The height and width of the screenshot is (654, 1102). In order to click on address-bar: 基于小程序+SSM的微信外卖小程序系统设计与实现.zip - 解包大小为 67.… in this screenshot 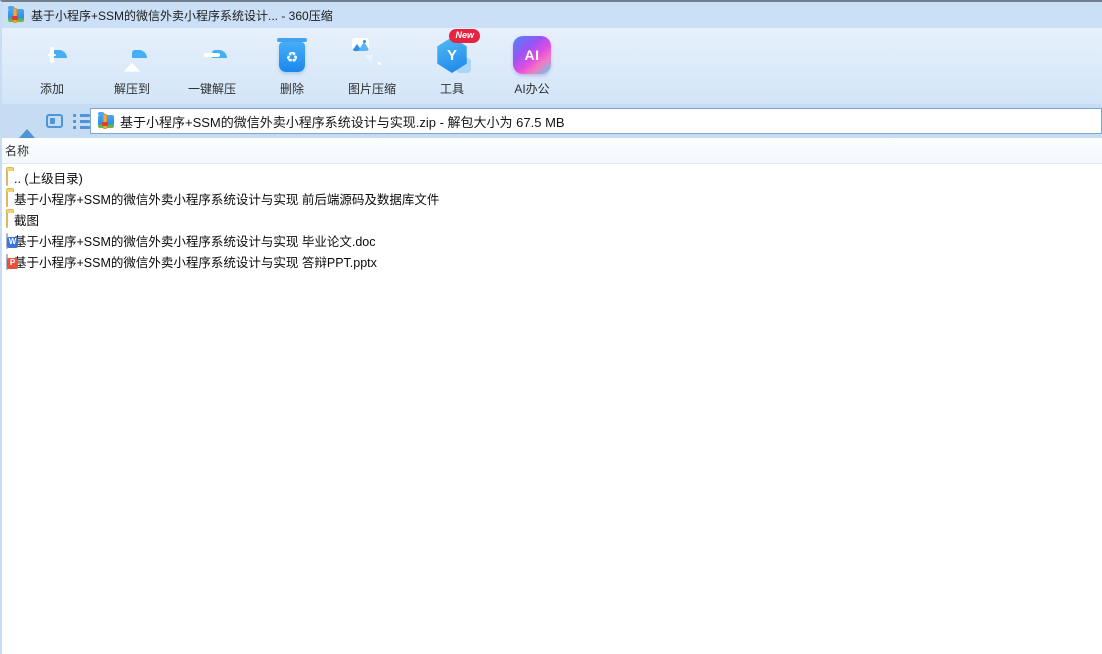, I will do `click(596, 121)`.